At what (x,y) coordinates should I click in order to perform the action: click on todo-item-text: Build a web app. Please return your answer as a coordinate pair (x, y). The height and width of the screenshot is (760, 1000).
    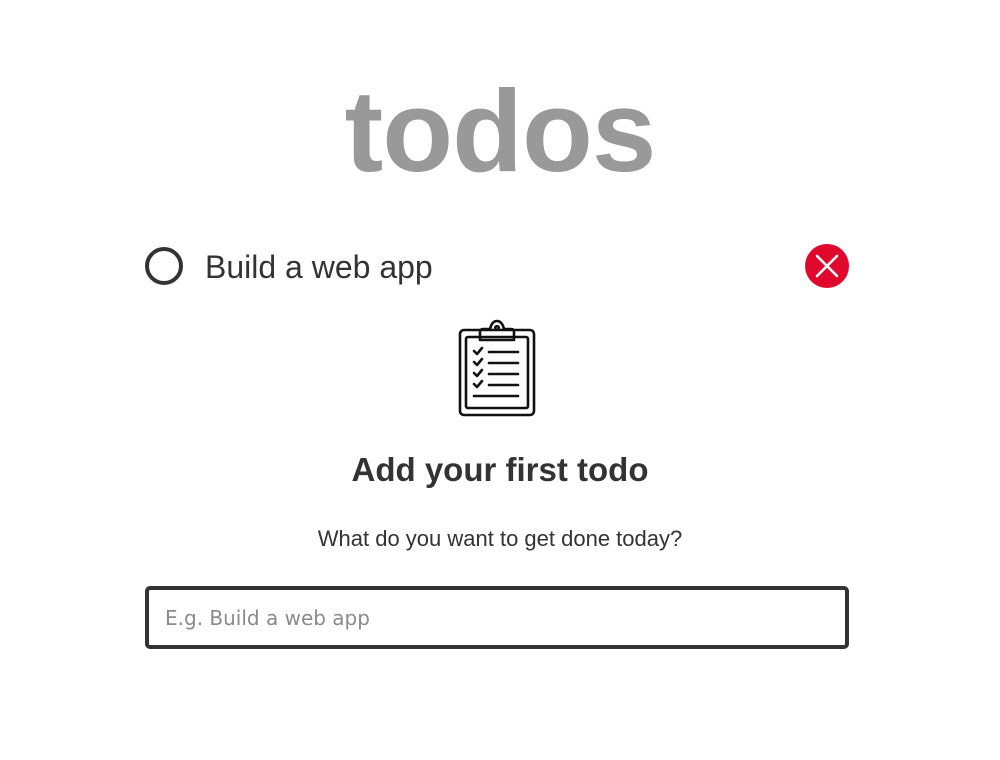
    Looking at the image, I should click on (319, 267).